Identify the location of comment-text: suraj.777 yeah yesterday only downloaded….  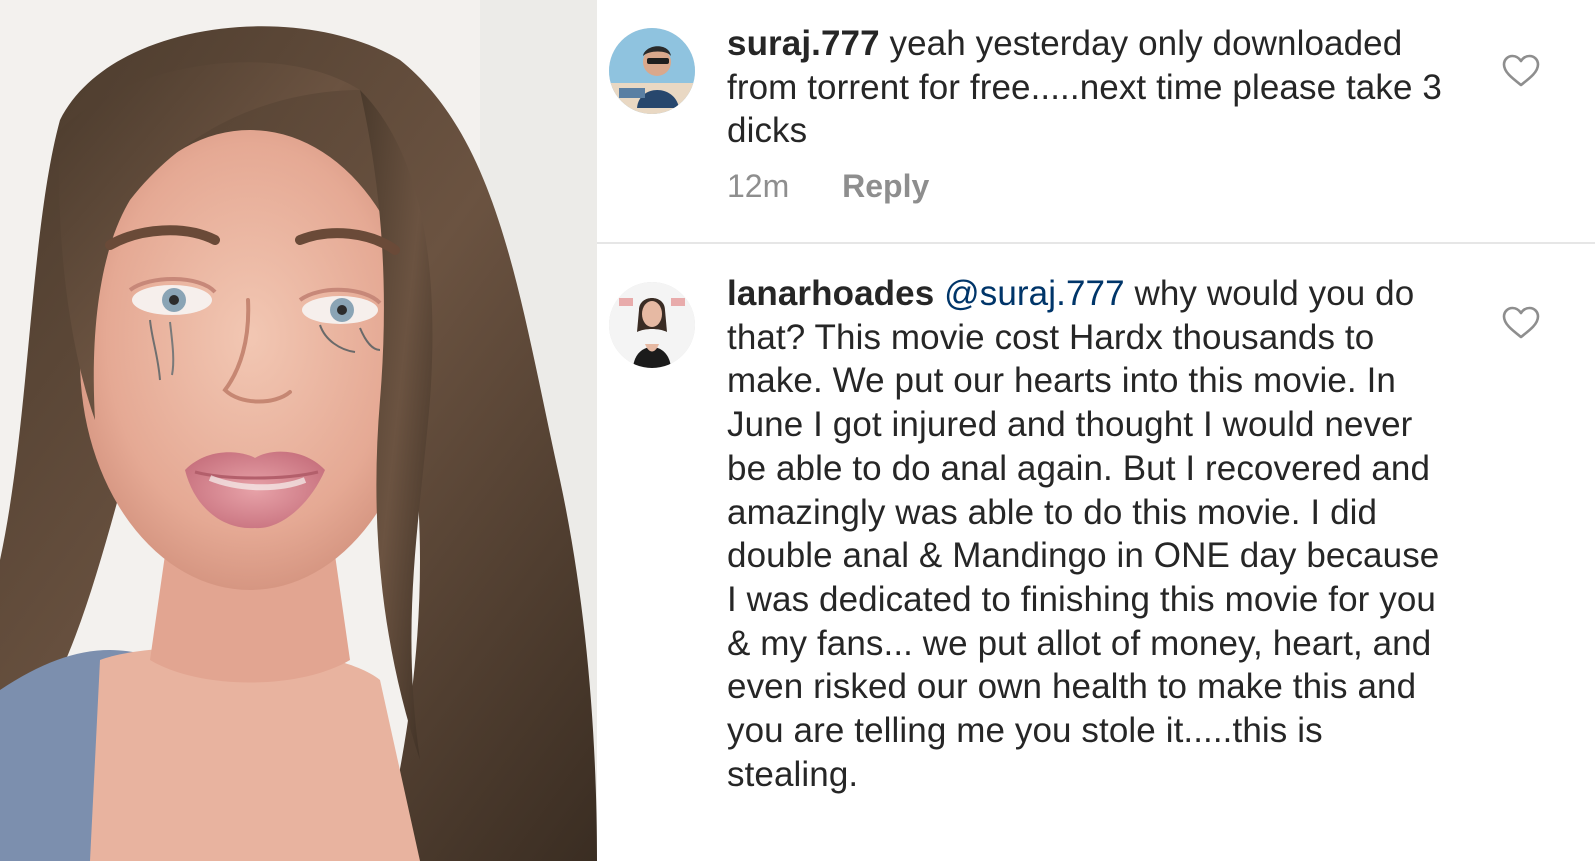
(1092, 87).